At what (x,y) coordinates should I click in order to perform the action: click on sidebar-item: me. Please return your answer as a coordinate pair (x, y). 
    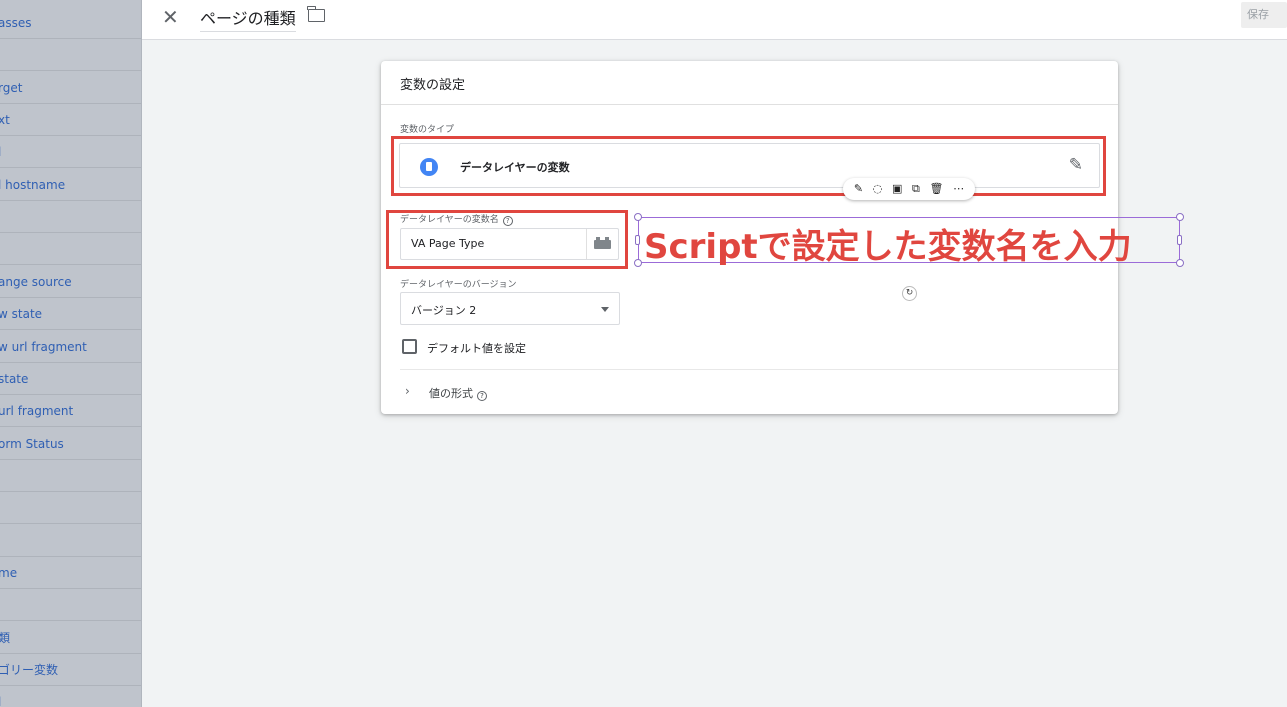
    Looking at the image, I should click on (70, 573).